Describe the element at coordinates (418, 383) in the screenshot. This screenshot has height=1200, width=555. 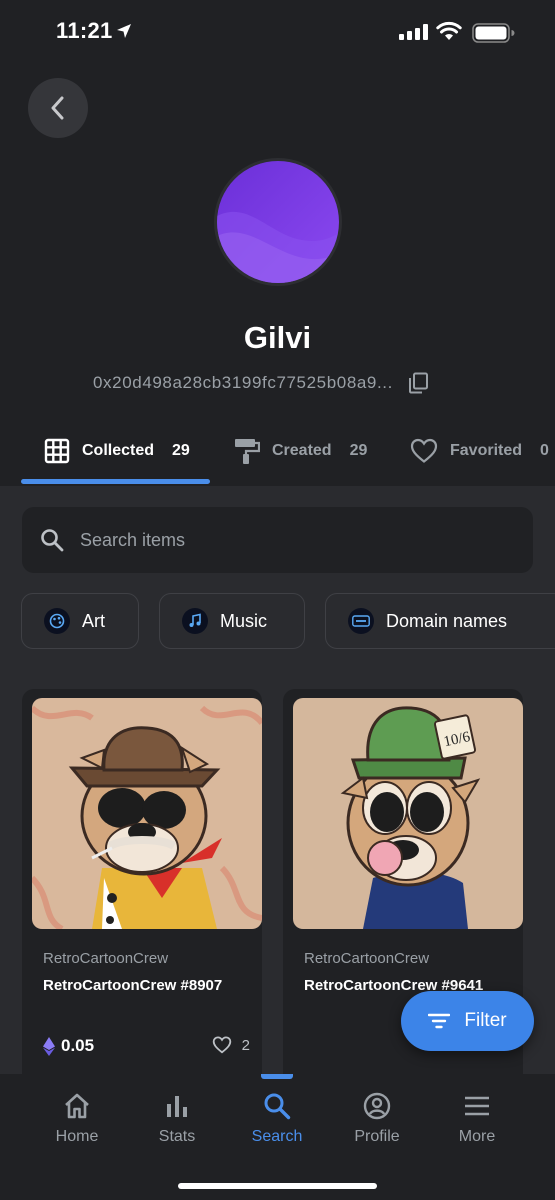
I see `copy-icon` at that location.